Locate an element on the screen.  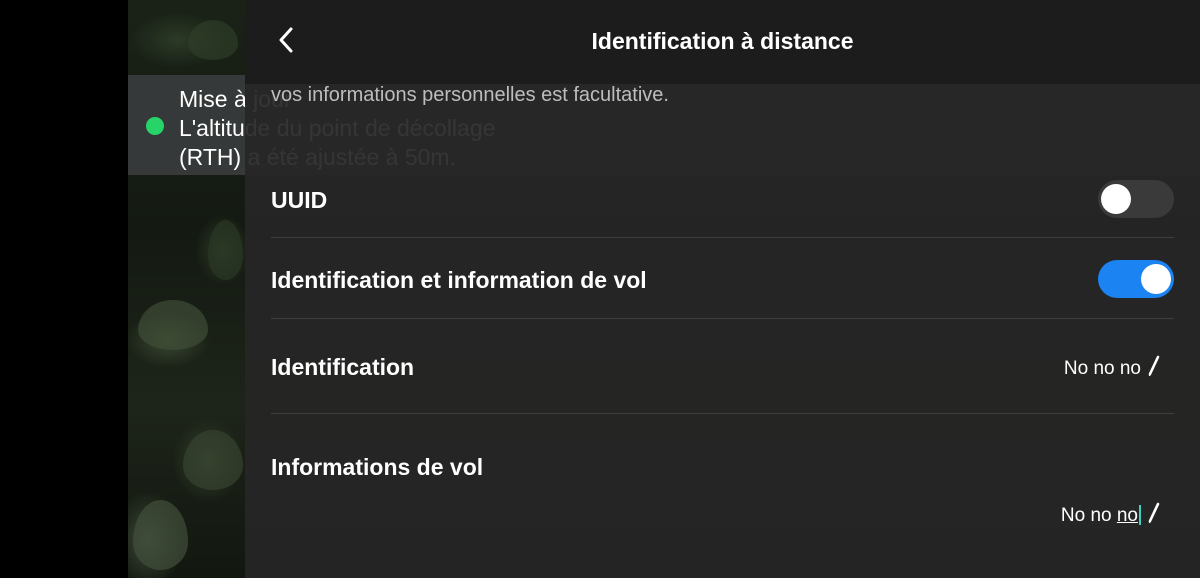
flight-info-value-underlined: no is located at coordinates (1127, 515).